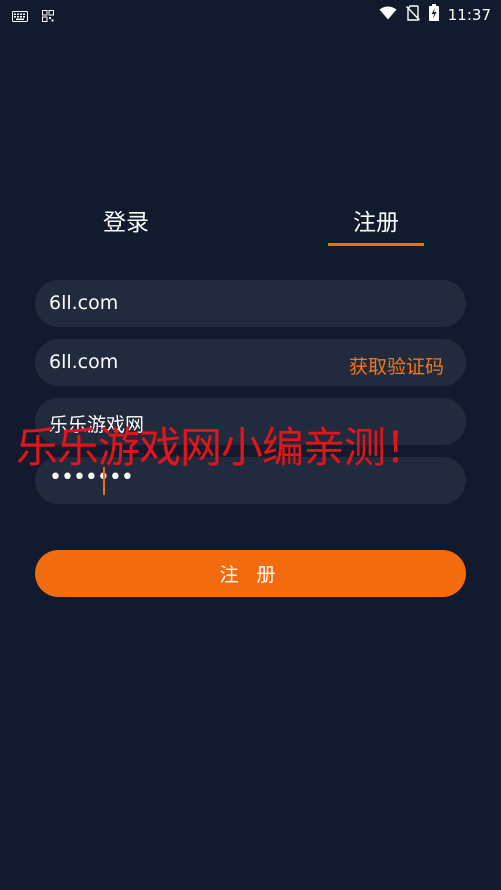  I want to click on get-code-button: 获取验证码, so click(396, 365).